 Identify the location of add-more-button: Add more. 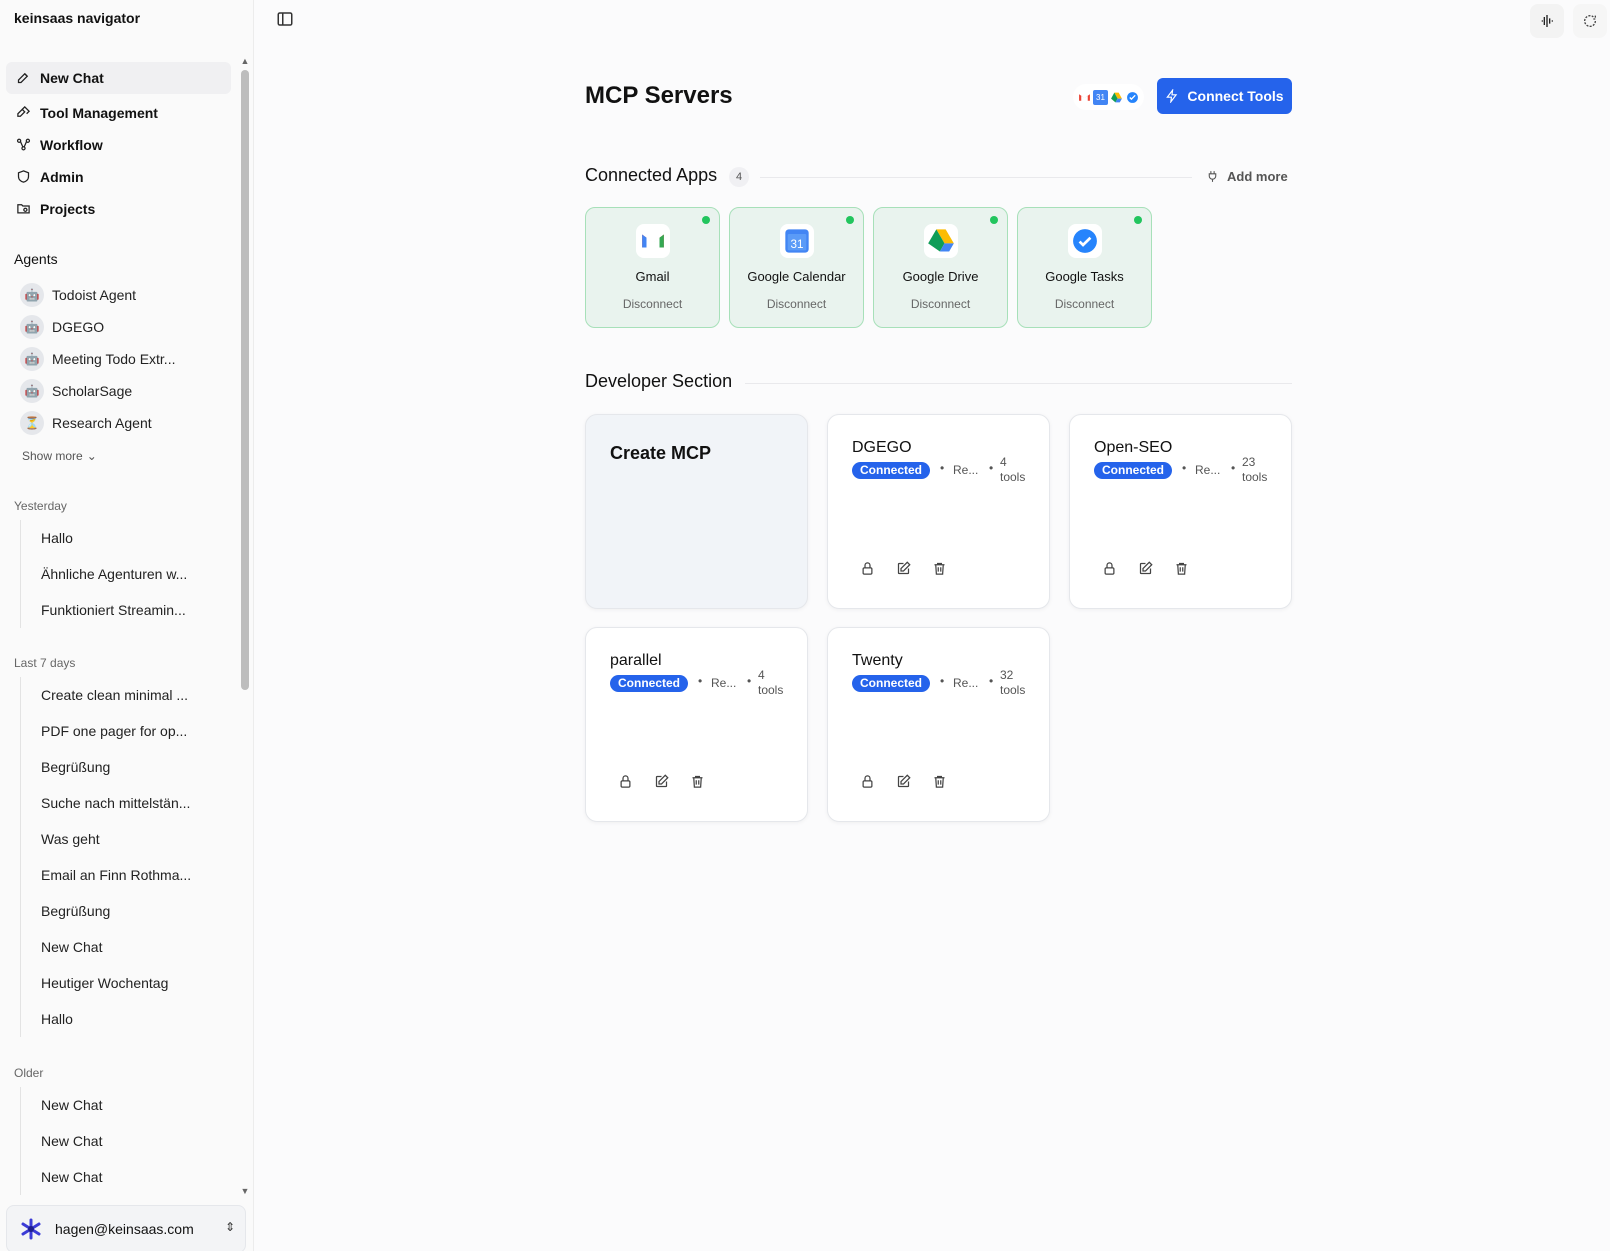
(1247, 176).